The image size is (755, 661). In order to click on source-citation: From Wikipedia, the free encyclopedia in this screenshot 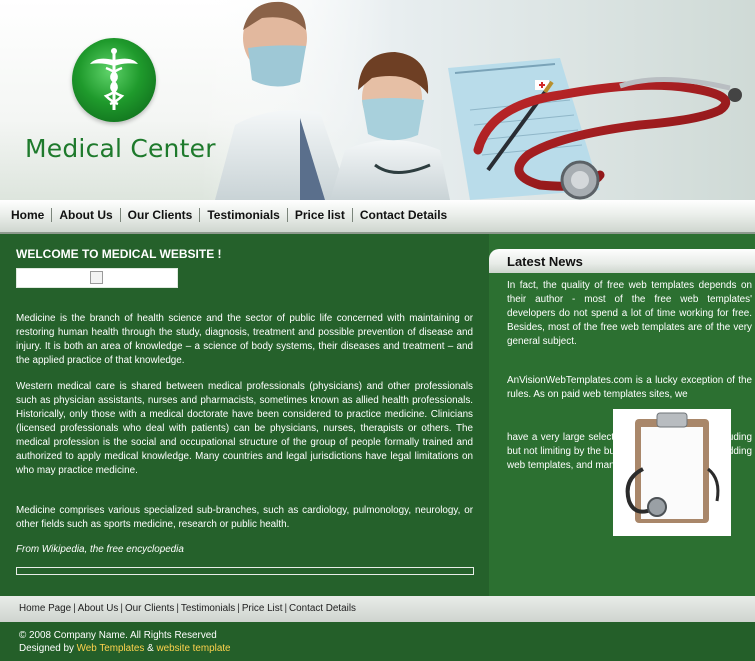, I will do `click(100, 549)`.